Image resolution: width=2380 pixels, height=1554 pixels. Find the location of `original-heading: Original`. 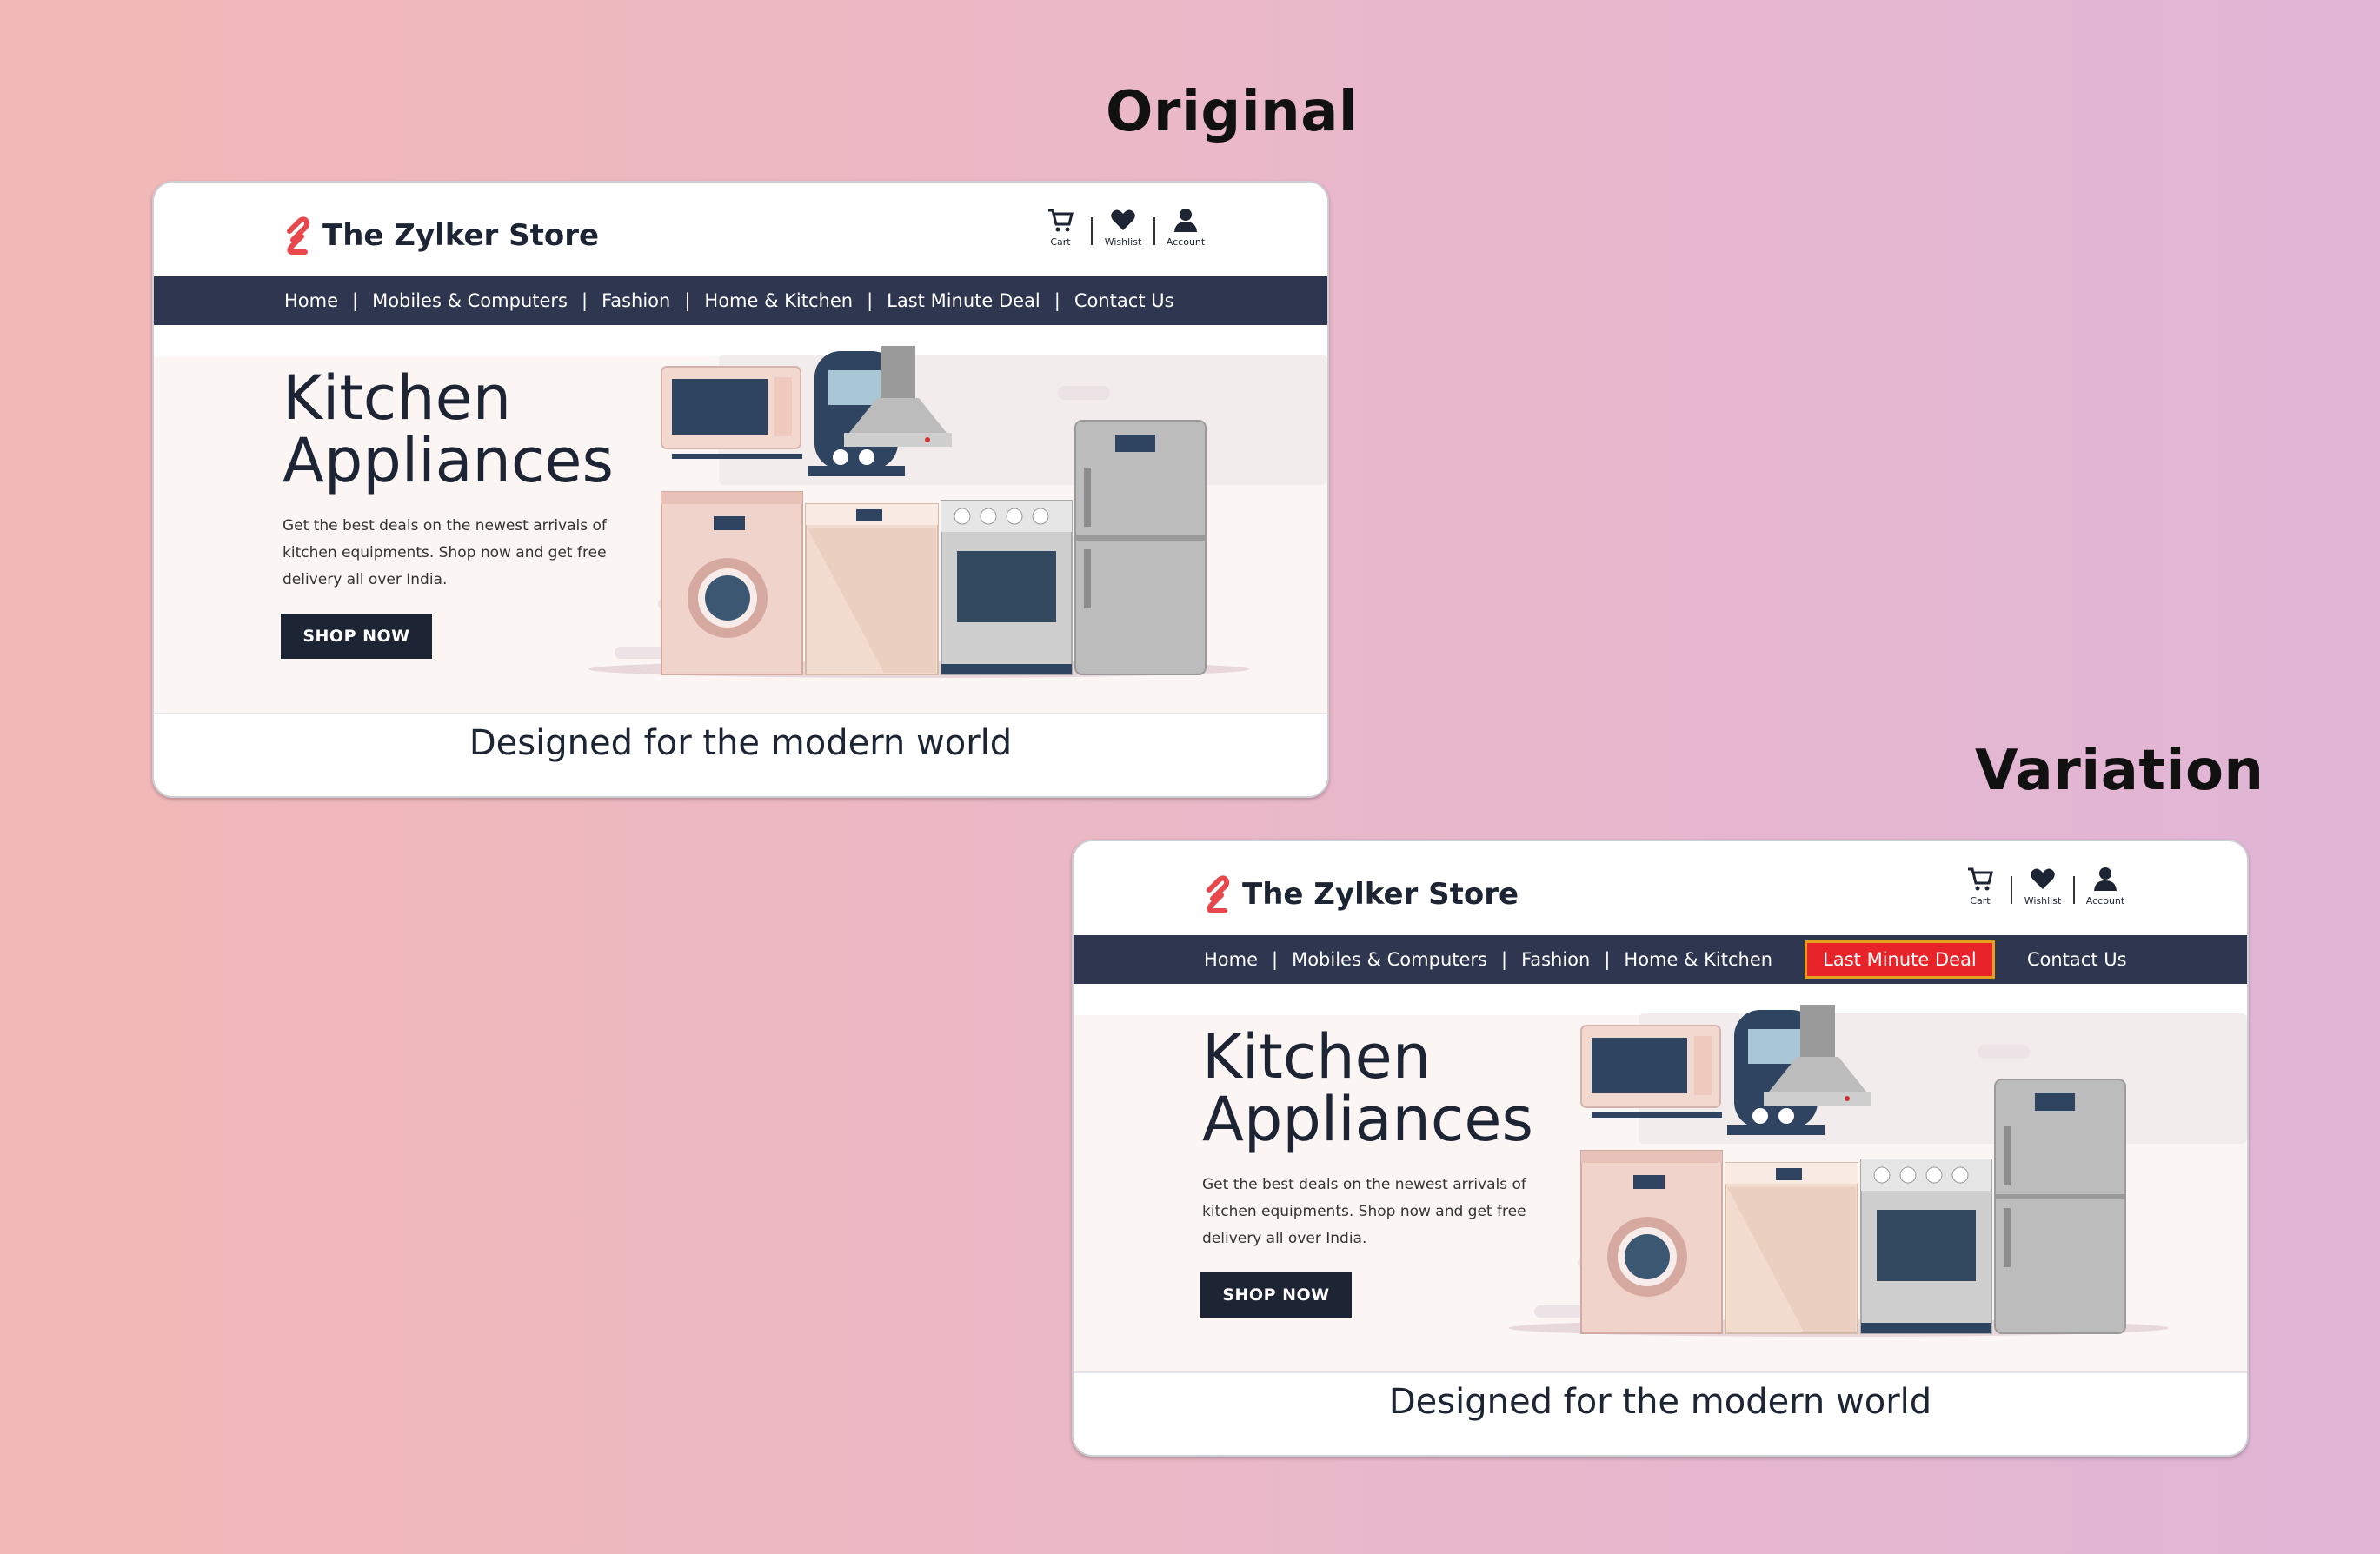

original-heading: Original is located at coordinates (1232, 112).